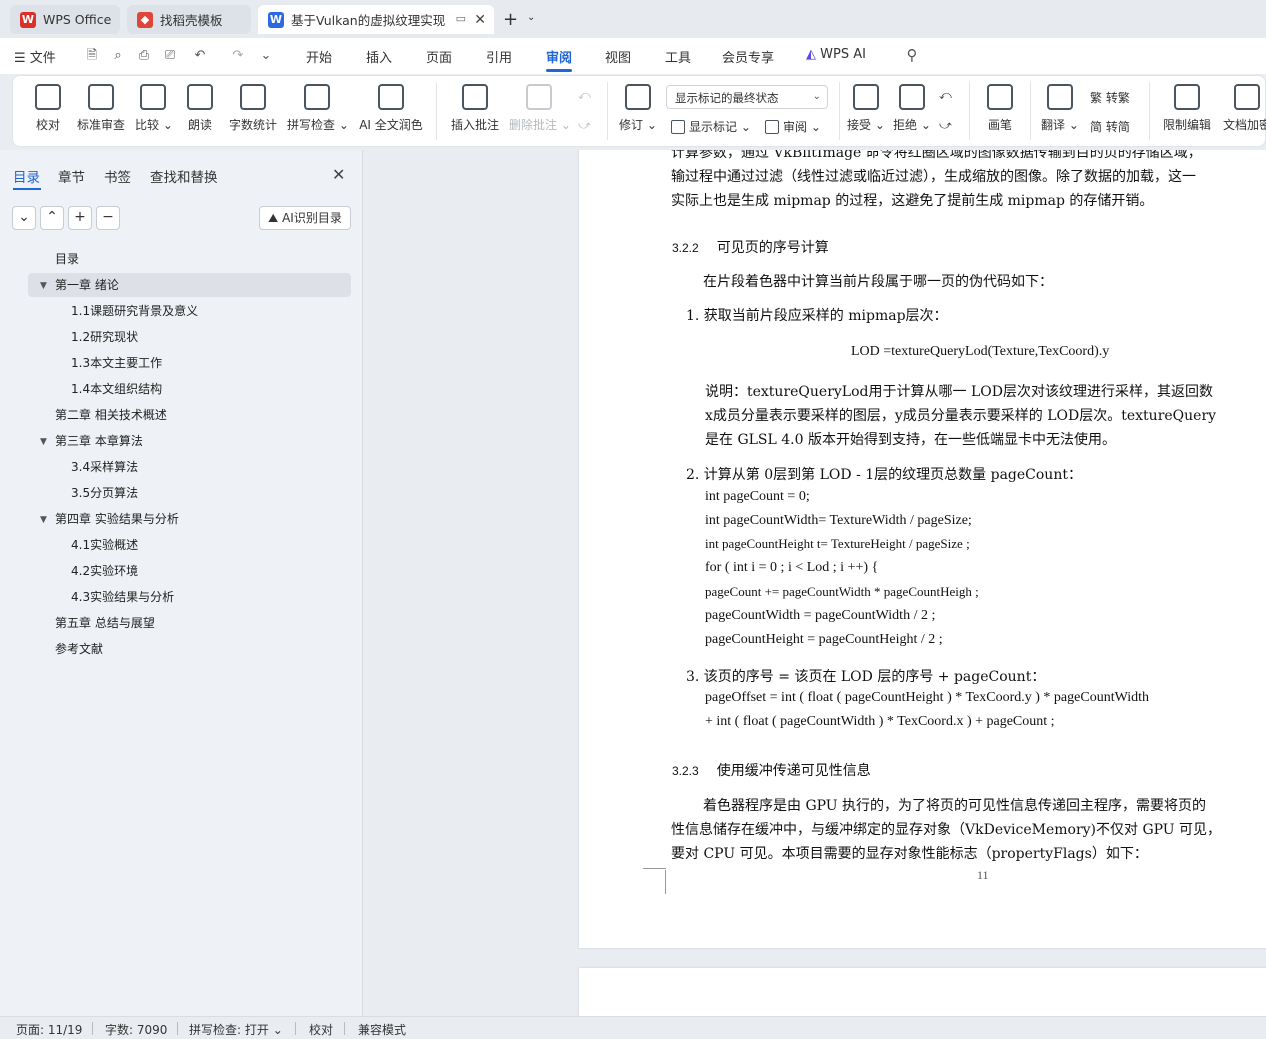 The width and height of the screenshot is (1266, 1039). Describe the element at coordinates (1187, 108) in the screenshot. I see `restrict-edit-button: 限制编辑` at that location.